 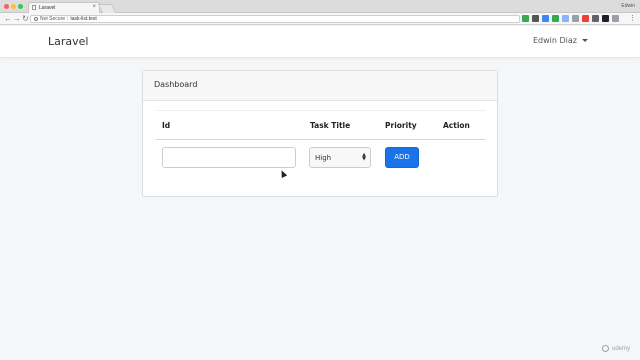 What do you see at coordinates (275, 19) in the screenshot?
I see `address-bar: Not Secure | task-list.test` at bounding box center [275, 19].